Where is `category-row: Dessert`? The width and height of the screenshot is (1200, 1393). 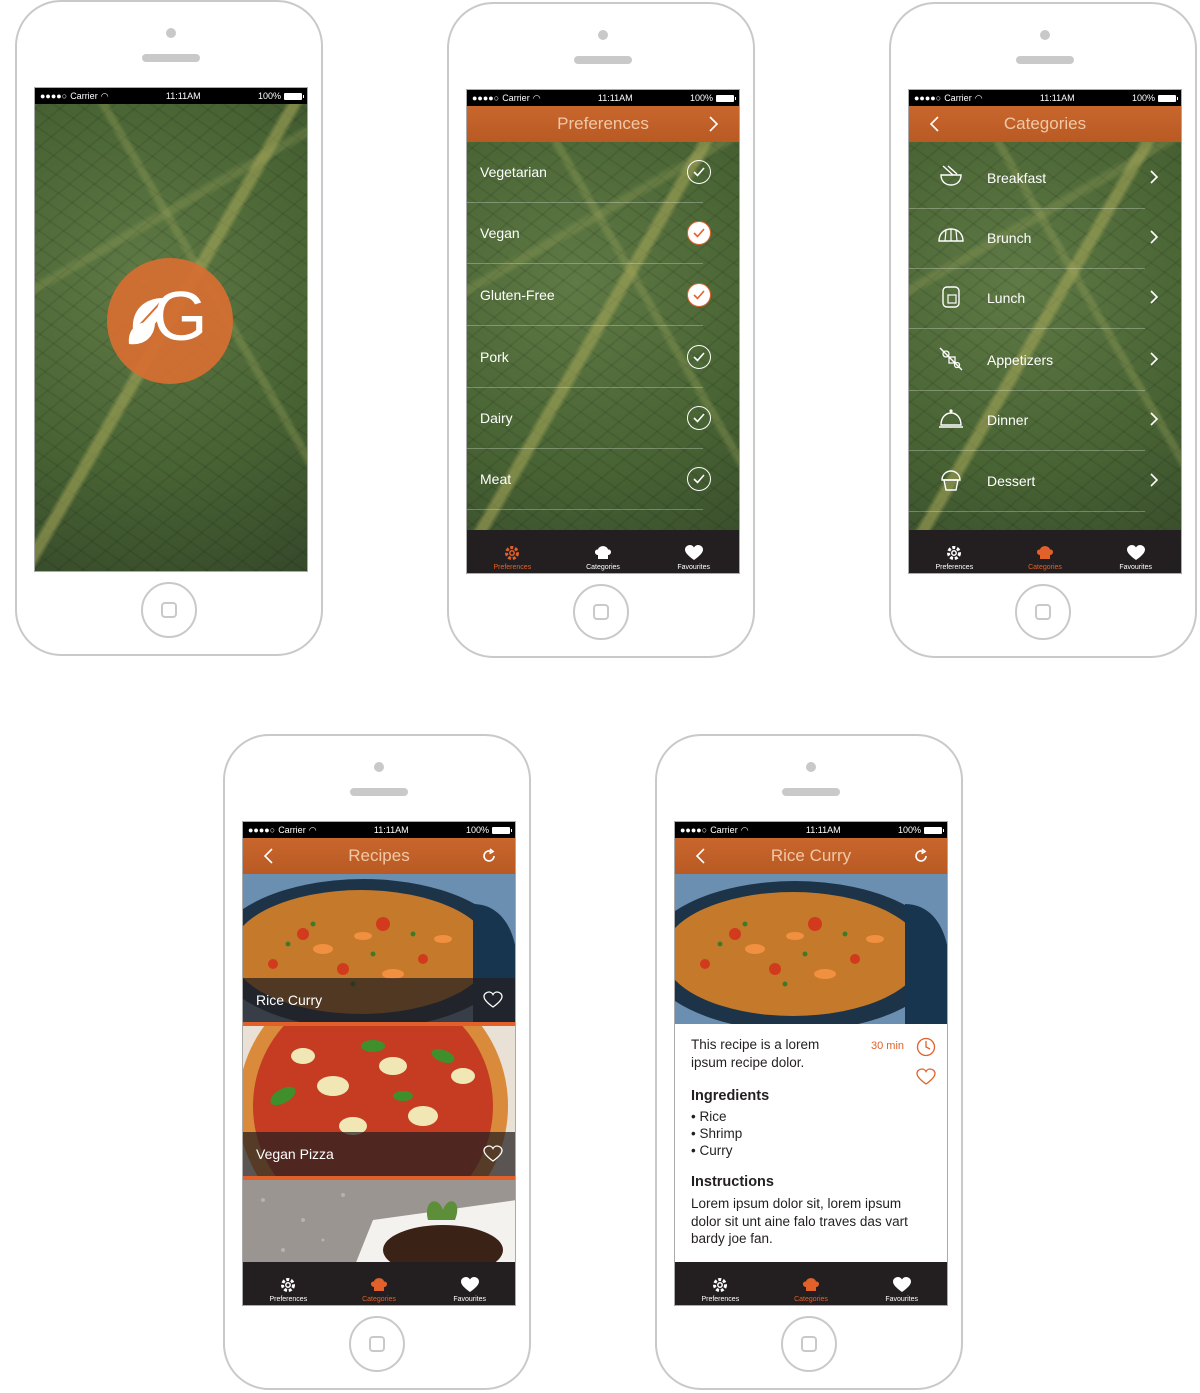
category-row: Dessert is located at coordinates (1034, 481).